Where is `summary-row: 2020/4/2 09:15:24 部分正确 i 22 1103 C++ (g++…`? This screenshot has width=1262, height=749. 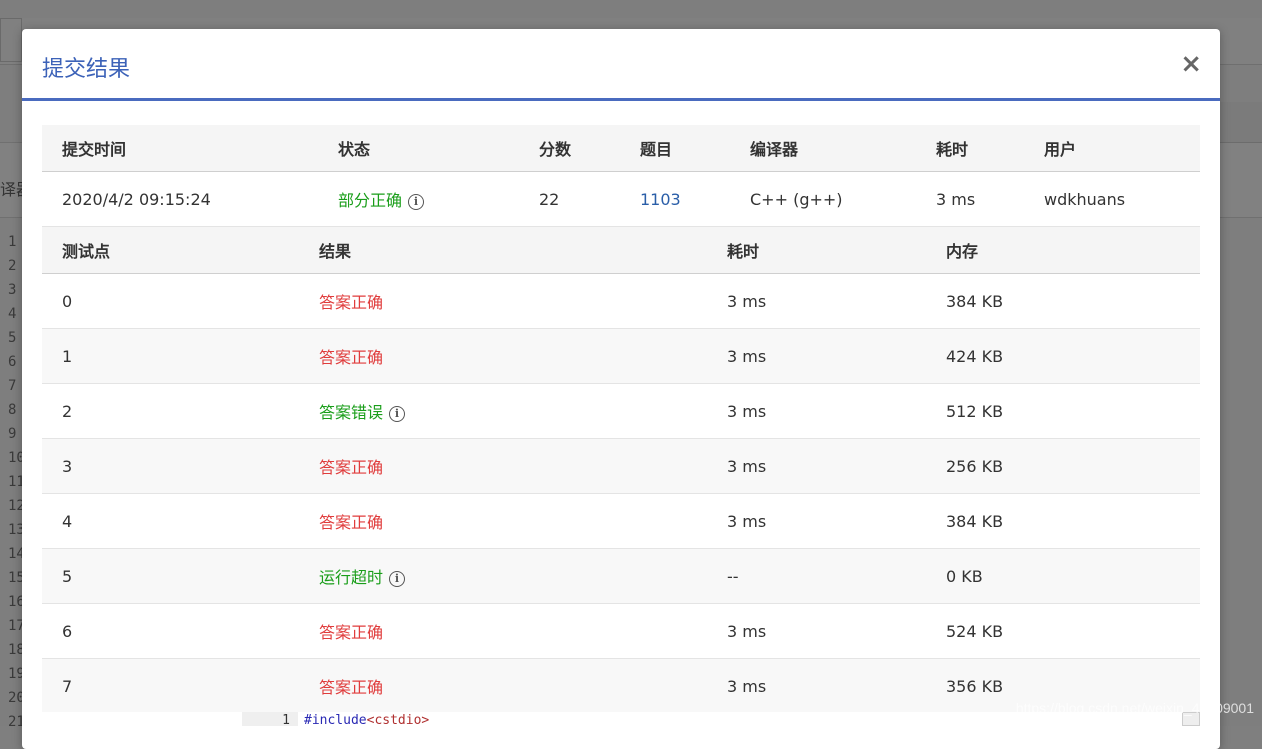 summary-row: 2020/4/2 09:15:24 部分正确 i 22 1103 C++ (g++… is located at coordinates (621, 199).